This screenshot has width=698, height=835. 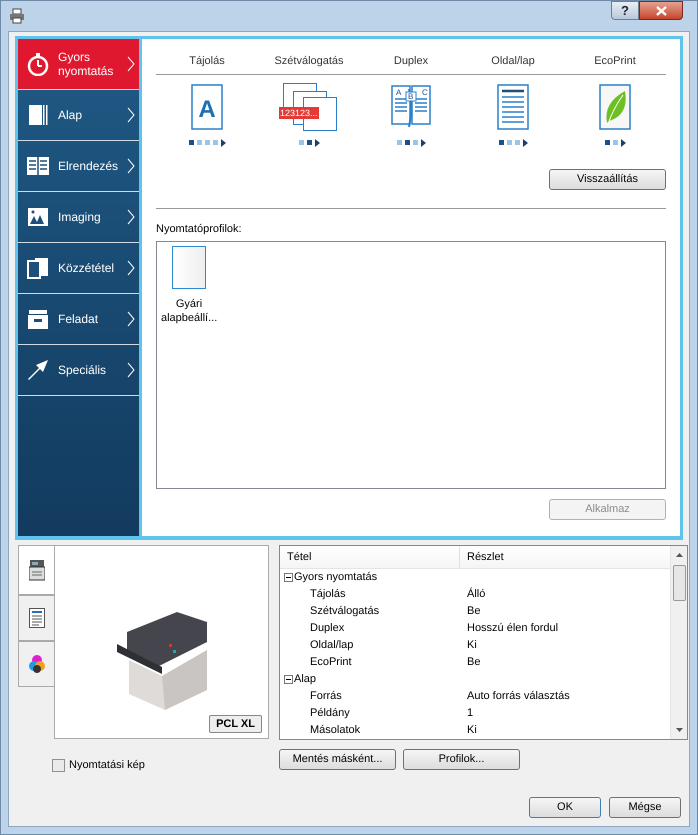 I want to click on document-icon, so click(x=36, y=618).